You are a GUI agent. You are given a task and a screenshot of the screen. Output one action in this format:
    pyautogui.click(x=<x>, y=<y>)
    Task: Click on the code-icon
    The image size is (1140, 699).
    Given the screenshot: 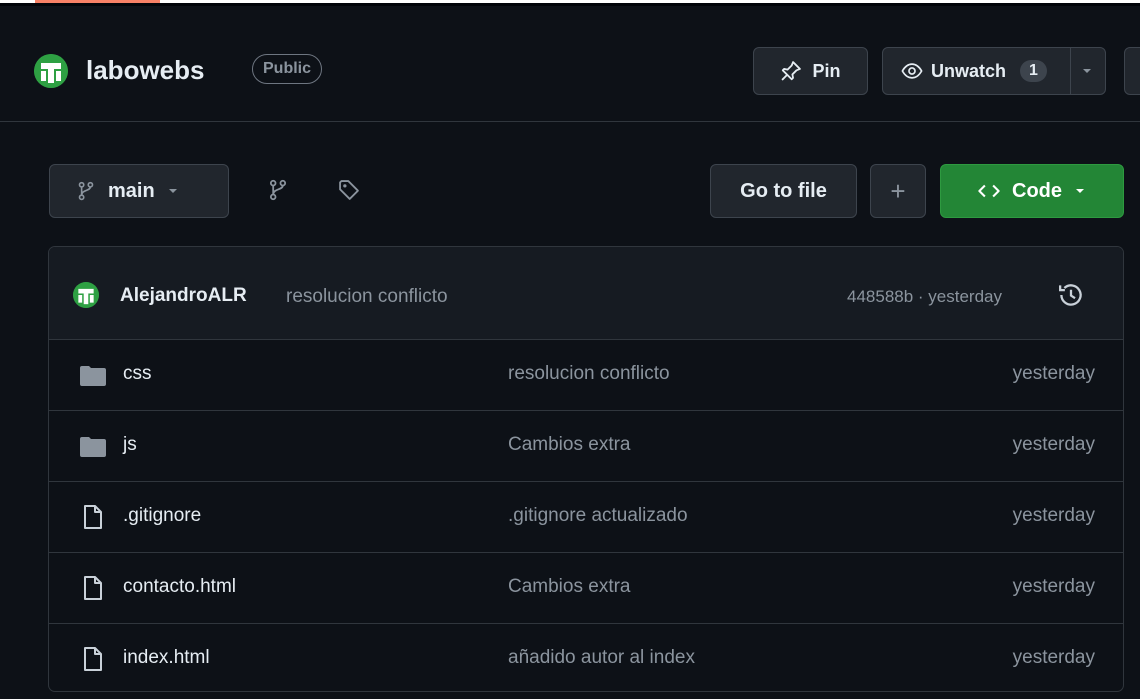 What is the action you would take?
    pyautogui.click(x=989, y=191)
    